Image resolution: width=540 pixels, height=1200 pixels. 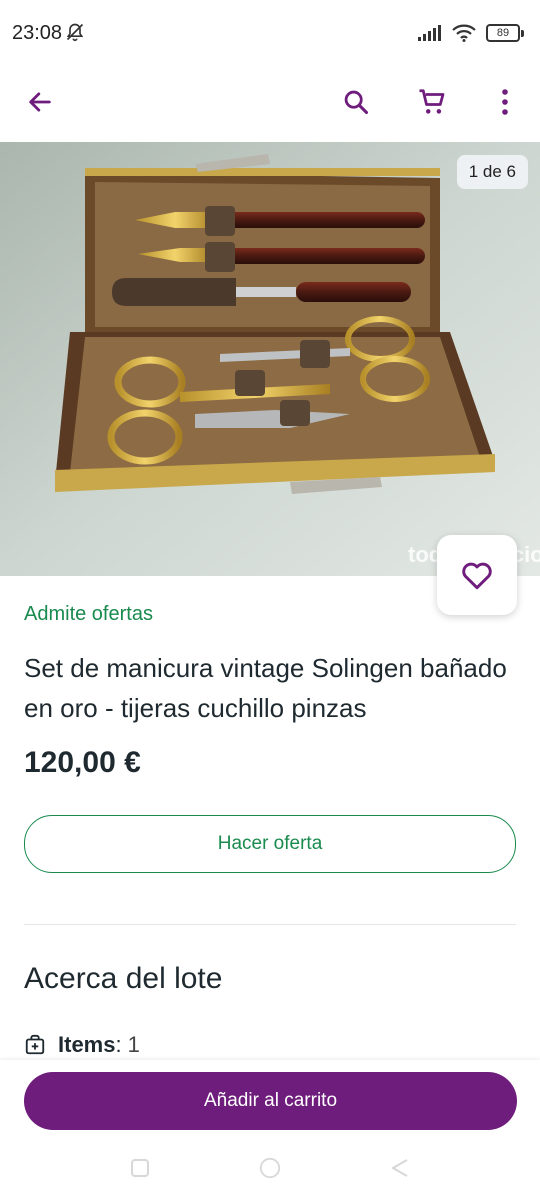 What do you see at coordinates (123, 978) in the screenshot?
I see `section-title: Acerca del lote` at bounding box center [123, 978].